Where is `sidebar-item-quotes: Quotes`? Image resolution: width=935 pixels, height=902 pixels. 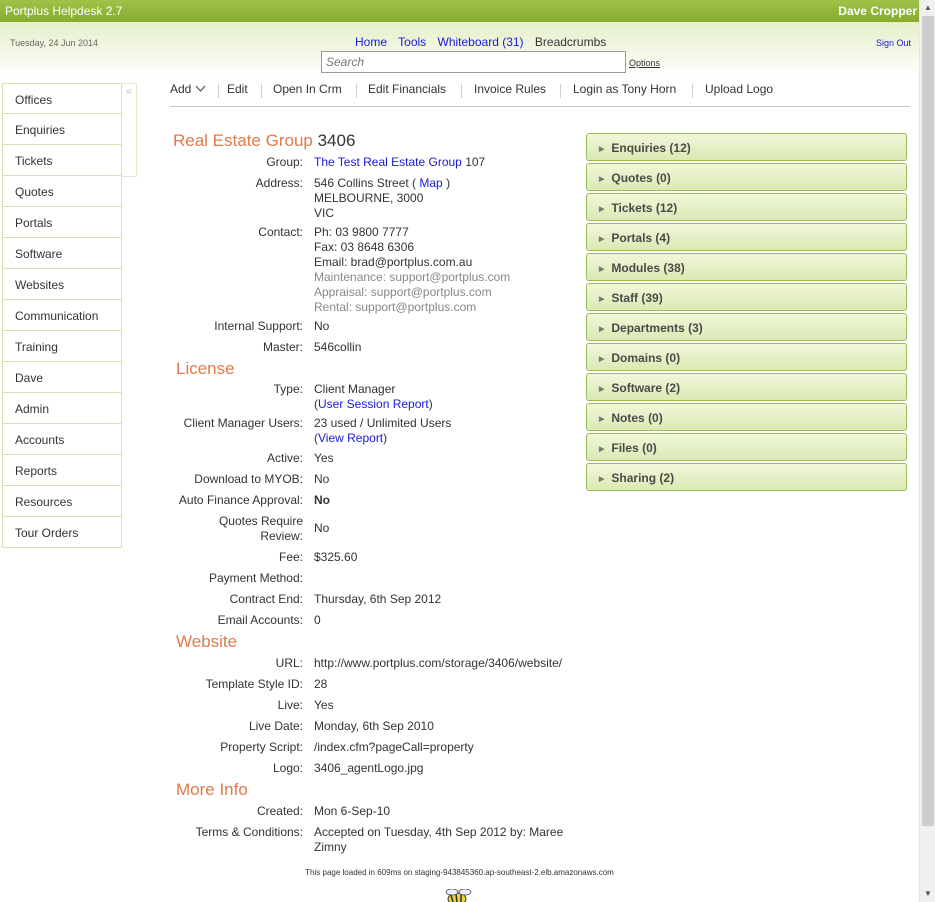
sidebar-item-quotes: Quotes is located at coordinates (62, 191).